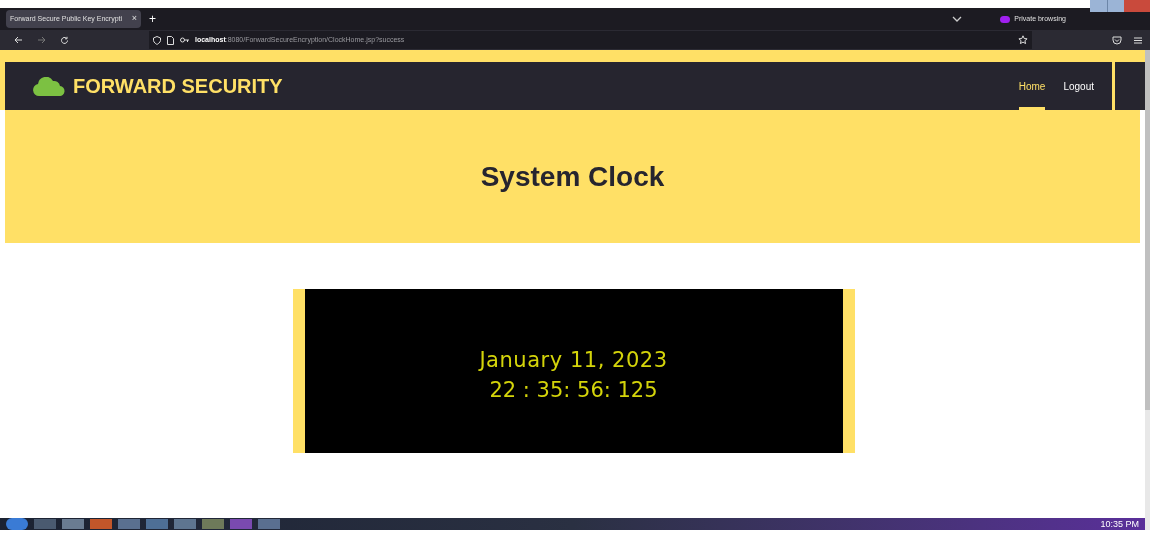 This screenshot has height=542, width=1150. What do you see at coordinates (1117, 40) in the screenshot?
I see `pocket-icon` at bounding box center [1117, 40].